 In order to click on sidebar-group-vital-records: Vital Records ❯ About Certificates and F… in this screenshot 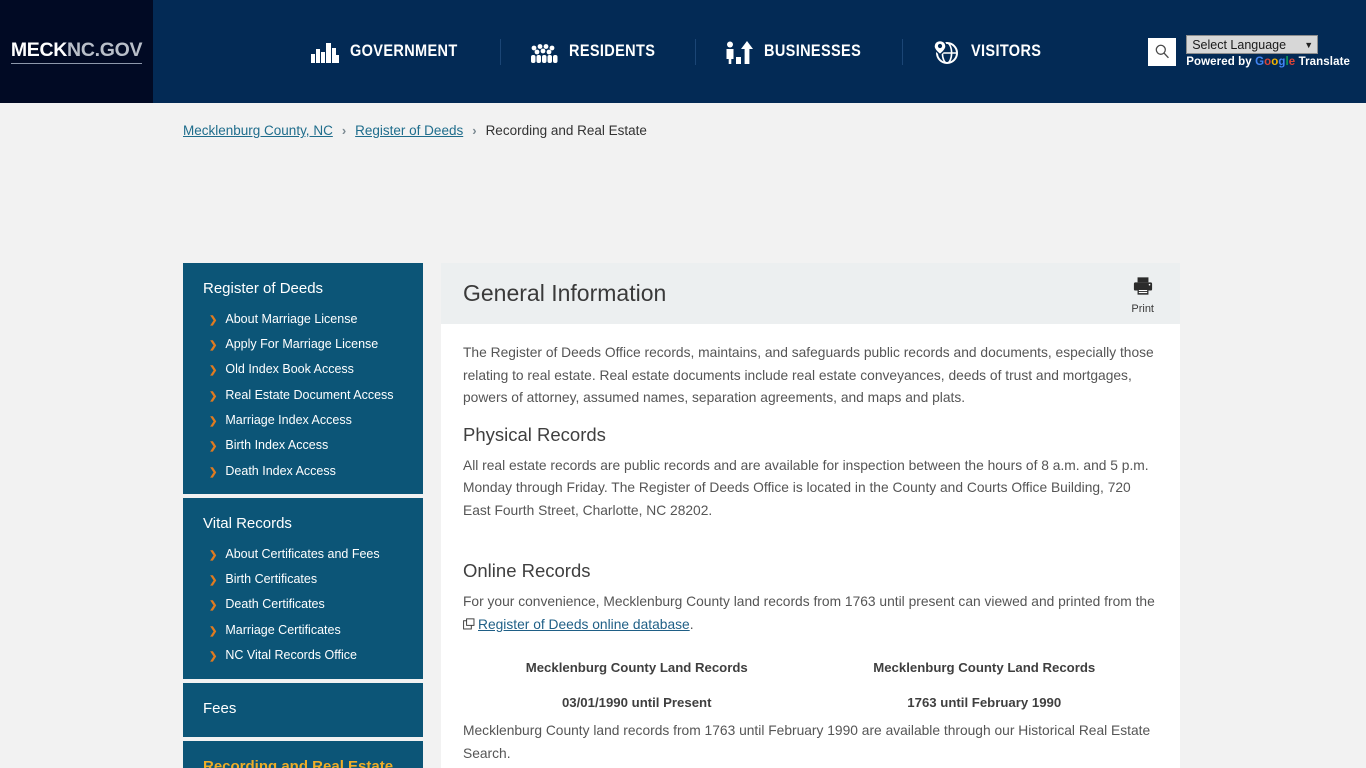, I will do `click(303, 588)`.